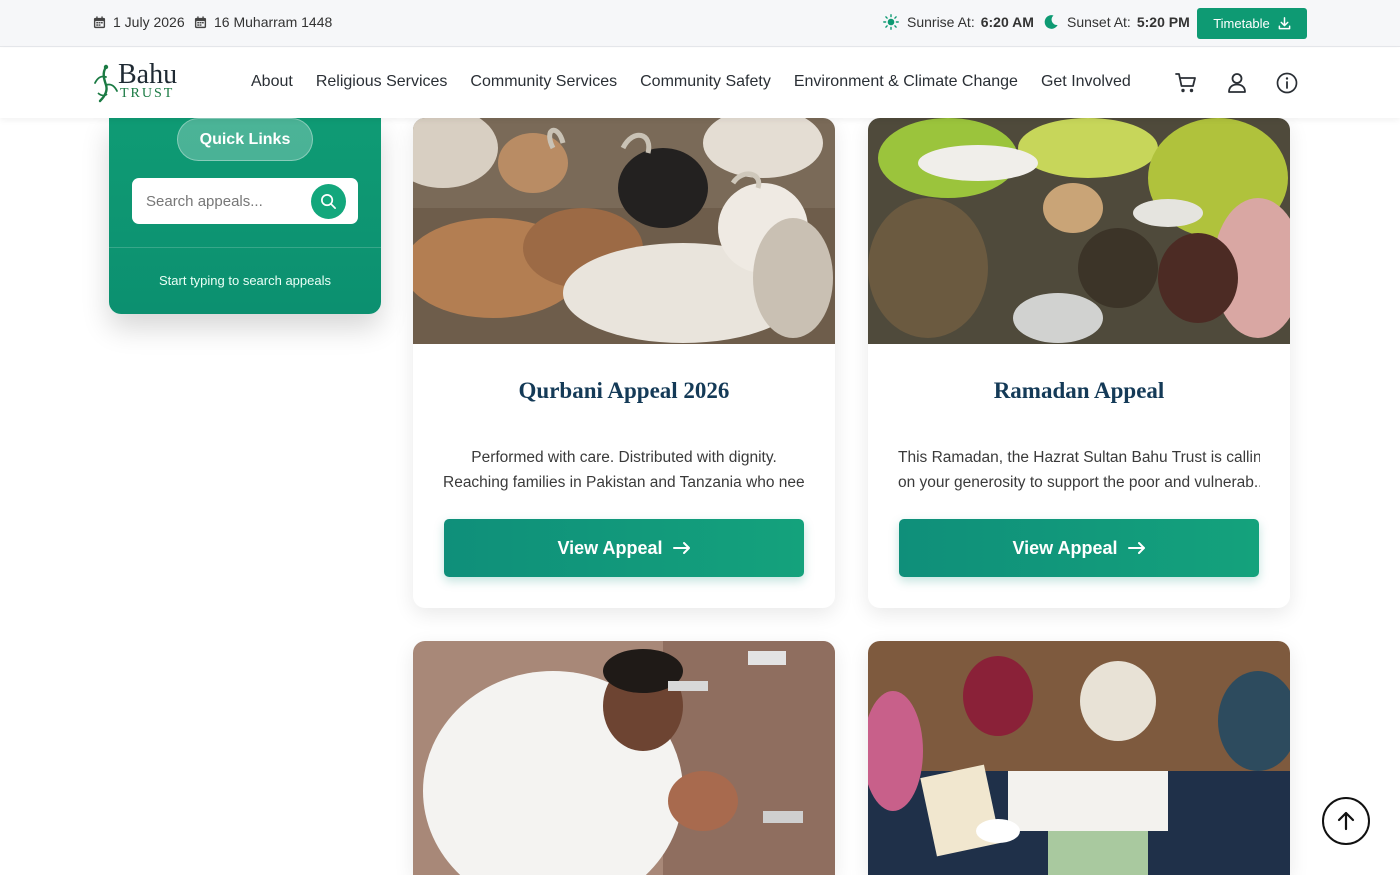  Describe the element at coordinates (1116, 22) in the screenshot. I see `sunset-info: Sunset At: 5:20 PM` at that location.